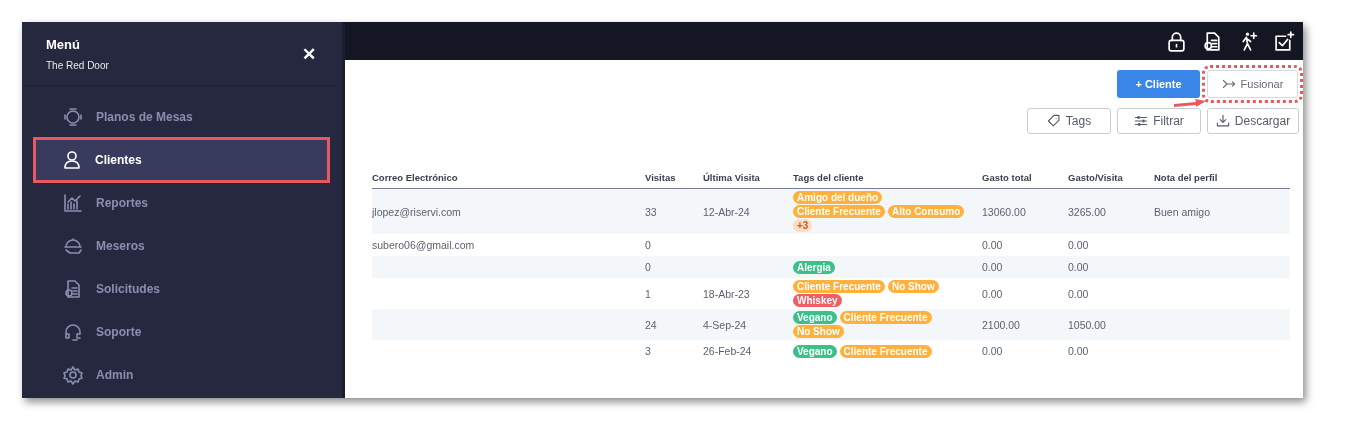 The image size is (1345, 441). I want to click on date-cell-text: 26-Feb-24, so click(728, 351).